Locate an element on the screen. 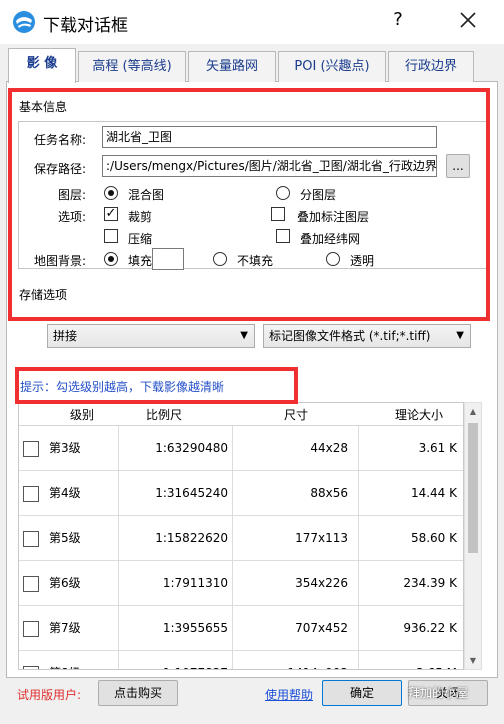 The height and width of the screenshot is (724, 504). cell-est: 936.22 K is located at coordinates (430, 628).